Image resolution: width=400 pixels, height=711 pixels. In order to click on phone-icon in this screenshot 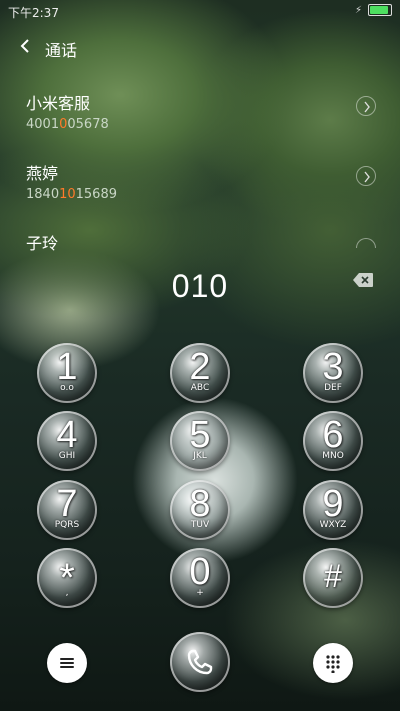, I will do `click(200, 662)`.